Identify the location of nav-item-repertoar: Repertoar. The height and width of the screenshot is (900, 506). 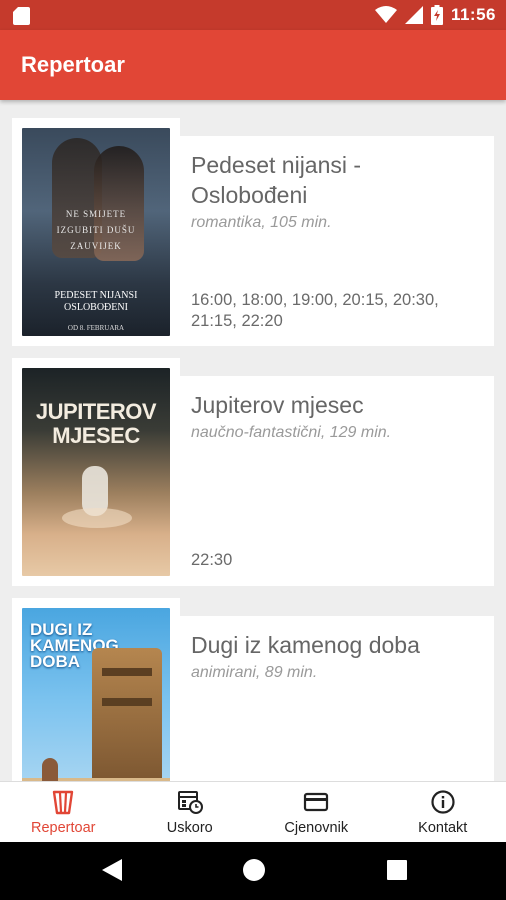
(63, 812).